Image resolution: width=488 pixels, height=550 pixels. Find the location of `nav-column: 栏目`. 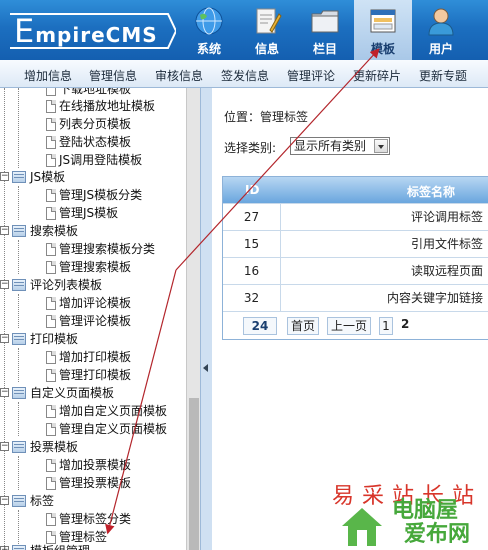

nav-column: 栏目 is located at coordinates (325, 30).